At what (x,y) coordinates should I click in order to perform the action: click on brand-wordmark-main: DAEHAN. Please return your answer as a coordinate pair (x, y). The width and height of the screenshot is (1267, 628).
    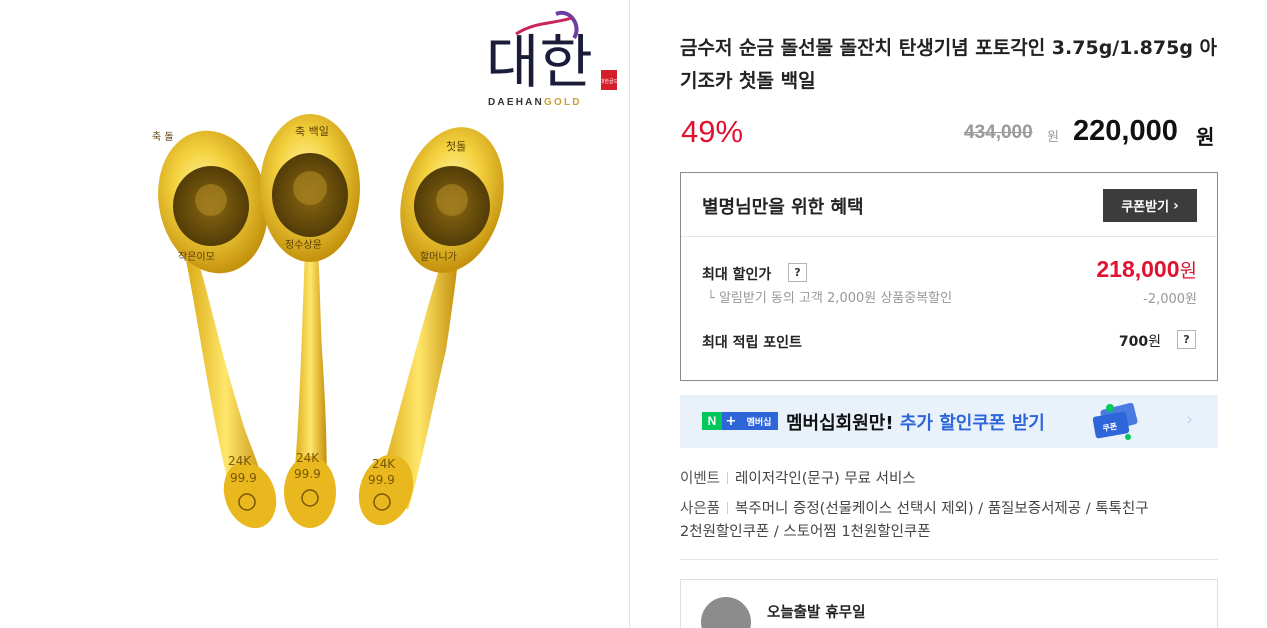
    Looking at the image, I should click on (516, 102).